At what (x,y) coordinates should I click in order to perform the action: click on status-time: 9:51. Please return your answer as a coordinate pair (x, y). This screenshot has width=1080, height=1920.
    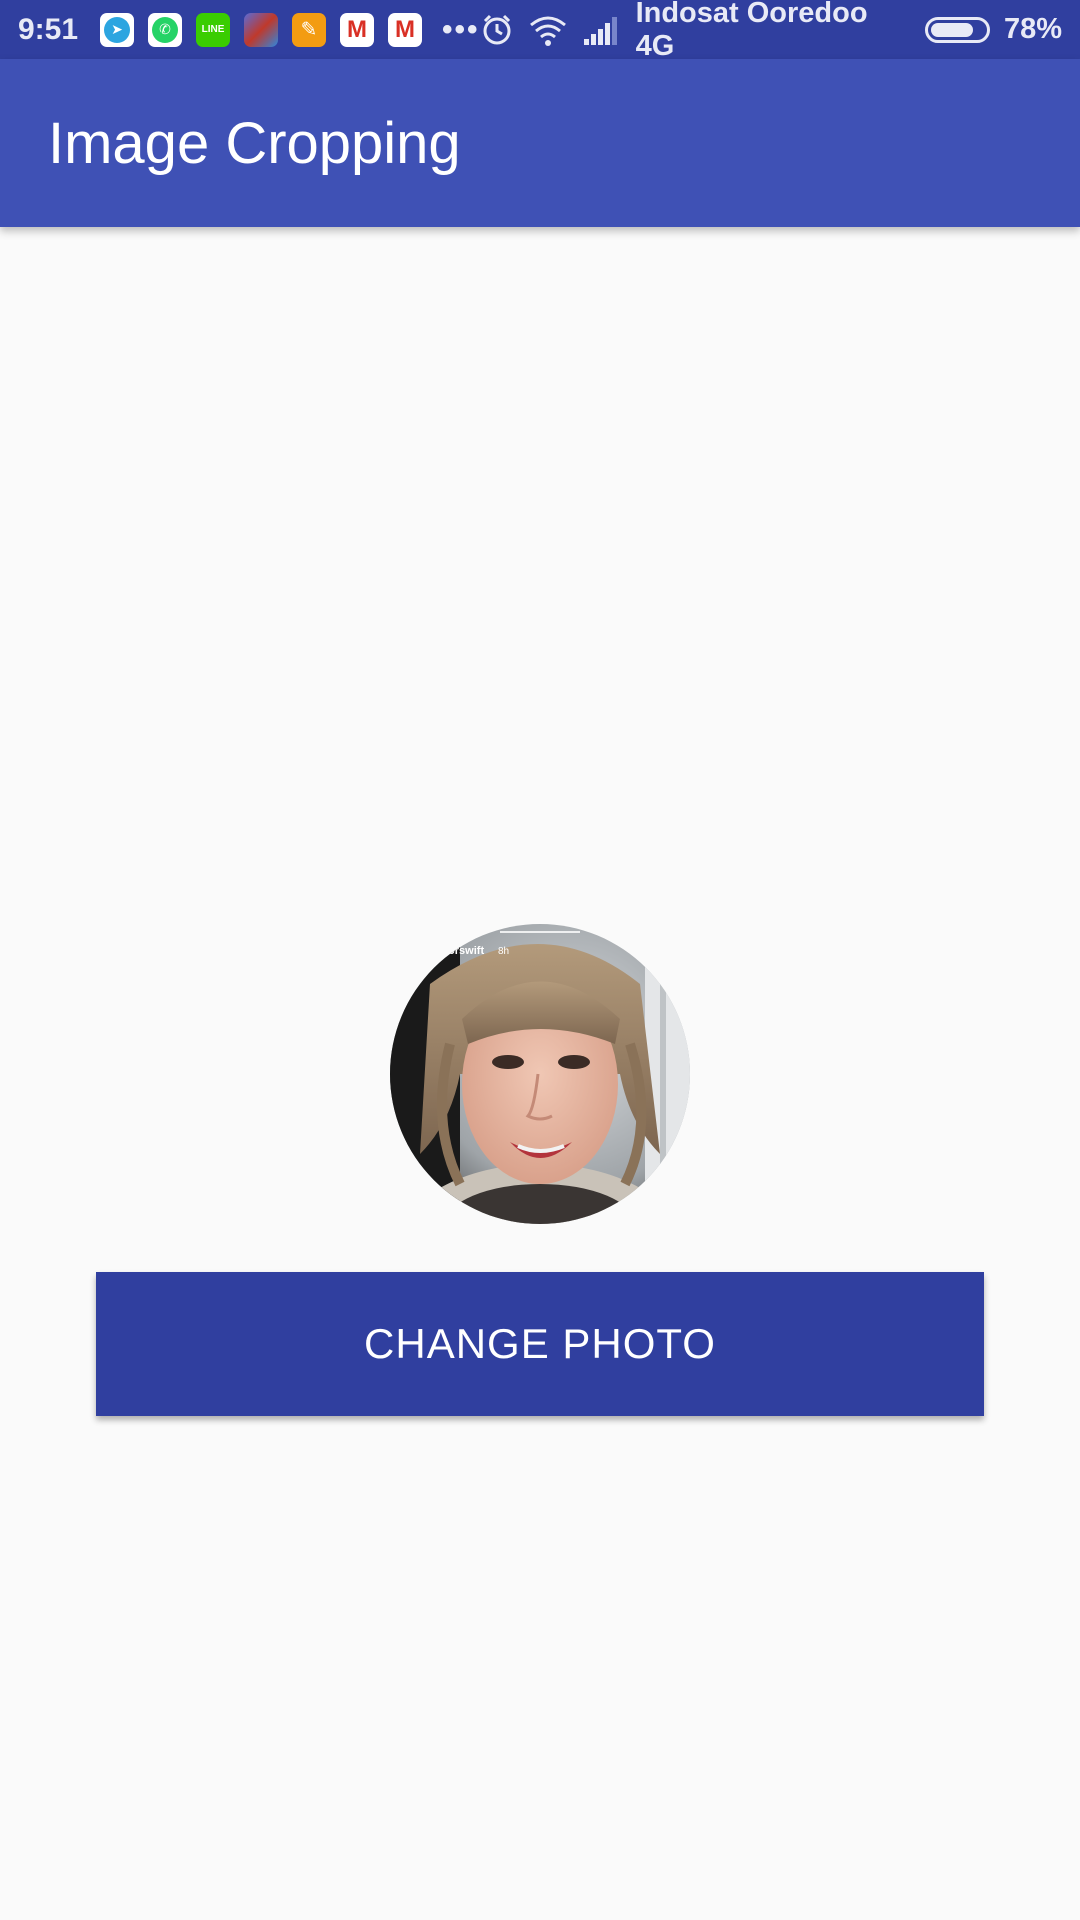
    Looking at the image, I should click on (48, 29).